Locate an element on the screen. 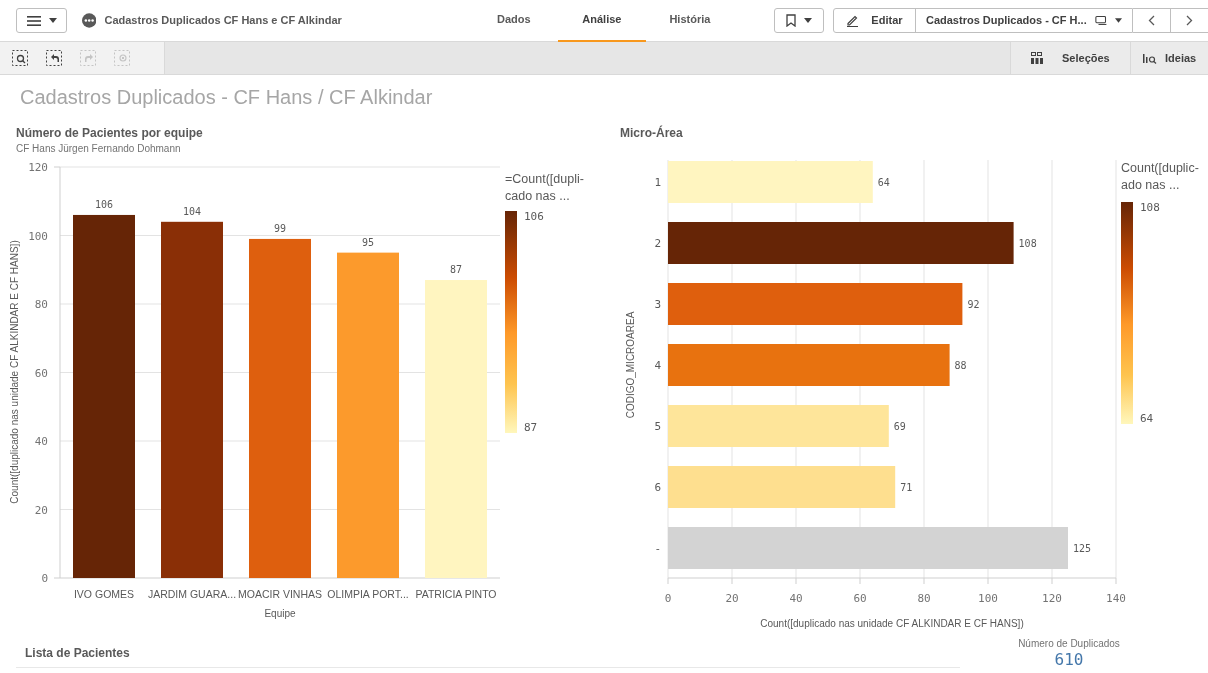 Image resolution: width=1208 pixels, height=673 pixels. insights-icon is located at coordinates (1150, 58).